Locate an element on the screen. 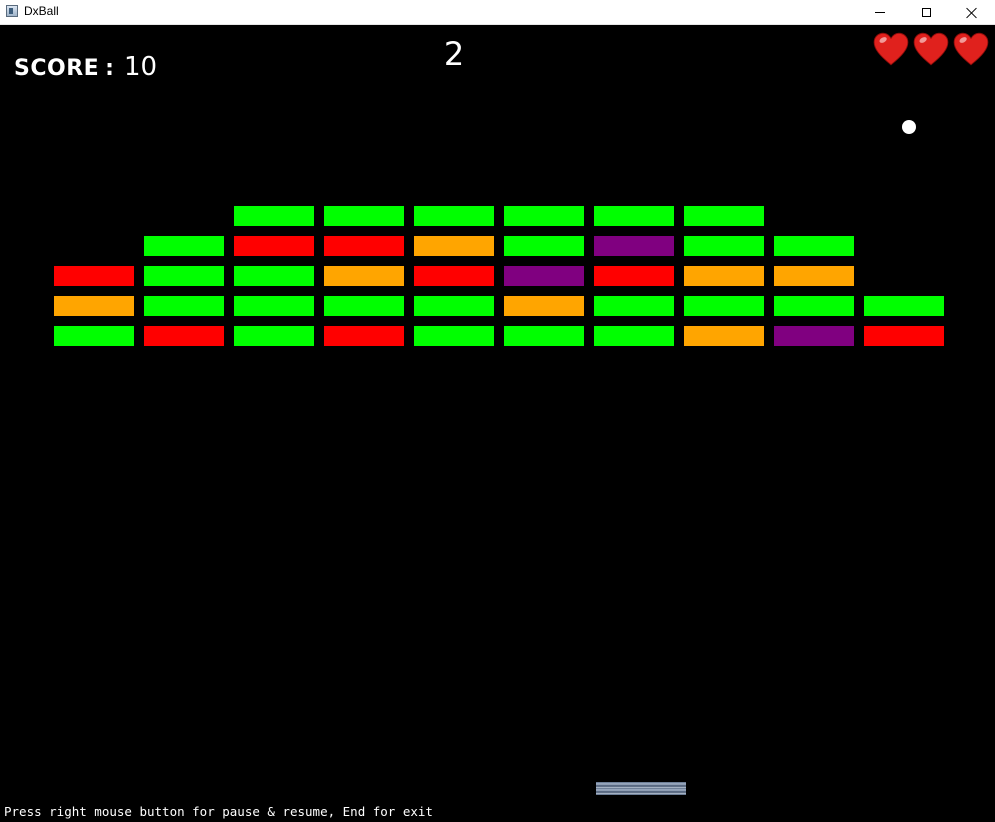 The image size is (995, 822). minimize-icon is located at coordinates (880, 12).